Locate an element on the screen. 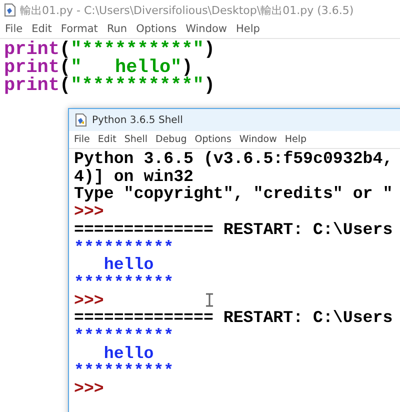 The width and height of the screenshot is (400, 412). menu-item: Shell is located at coordinates (136, 139).